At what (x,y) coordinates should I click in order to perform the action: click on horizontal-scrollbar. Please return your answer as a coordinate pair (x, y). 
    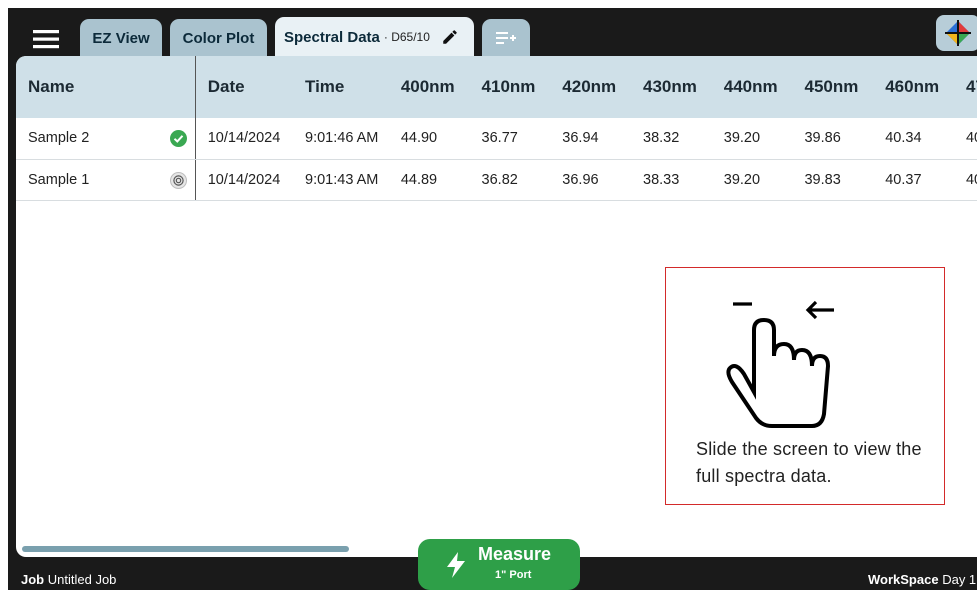
    Looking at the image, I should click on (185, 549).